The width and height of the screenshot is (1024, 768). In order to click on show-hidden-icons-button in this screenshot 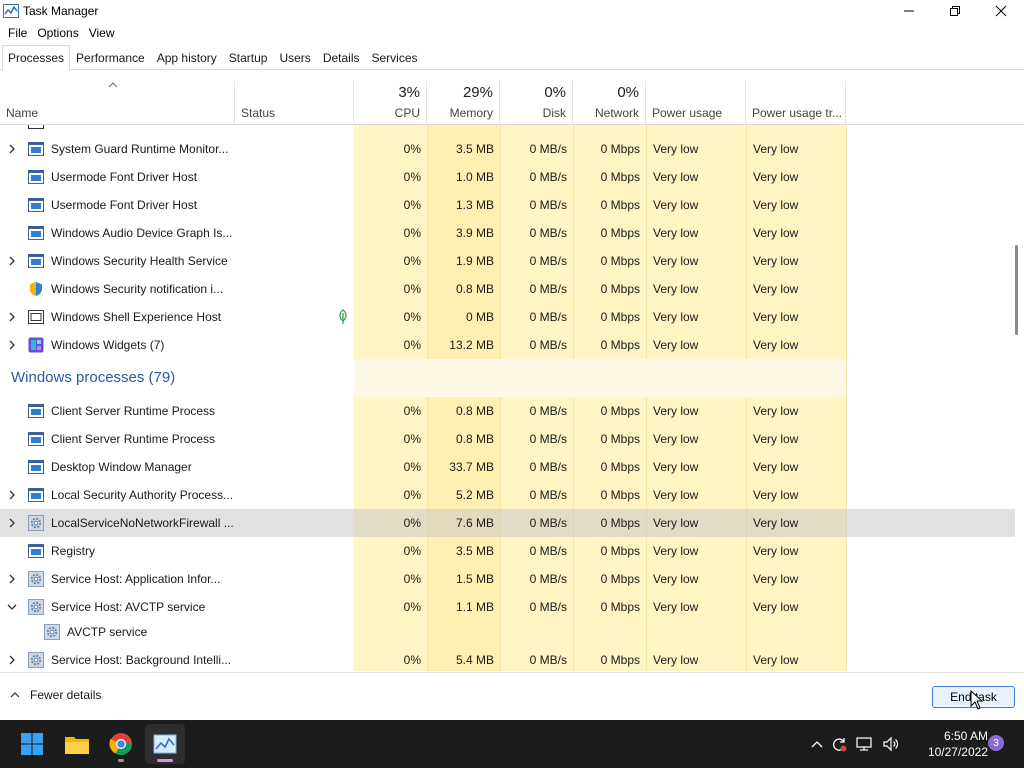, I will do `click(817, 744)`.